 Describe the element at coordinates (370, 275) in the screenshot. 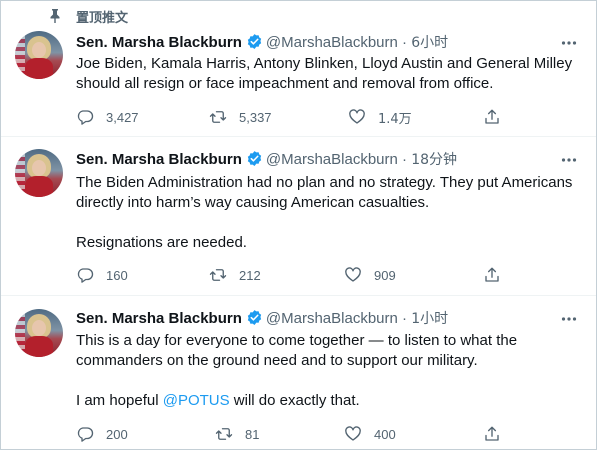

I see `like-button: 909` at that location.